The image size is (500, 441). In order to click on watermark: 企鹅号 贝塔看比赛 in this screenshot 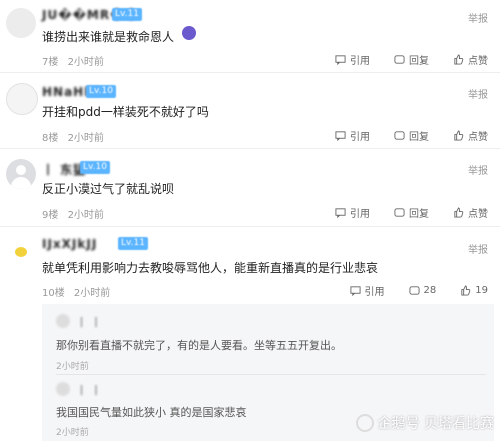, I will do `click(424, 423)`.